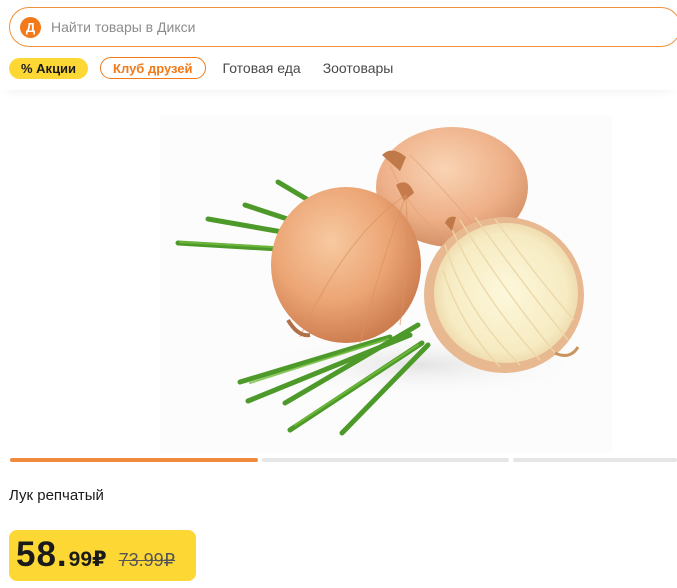 The image size is (677, 588). Describe the element at coordinates (262, 68) in the screenshot. I see `nav-link-ready-food: Готовая еда` at that location.